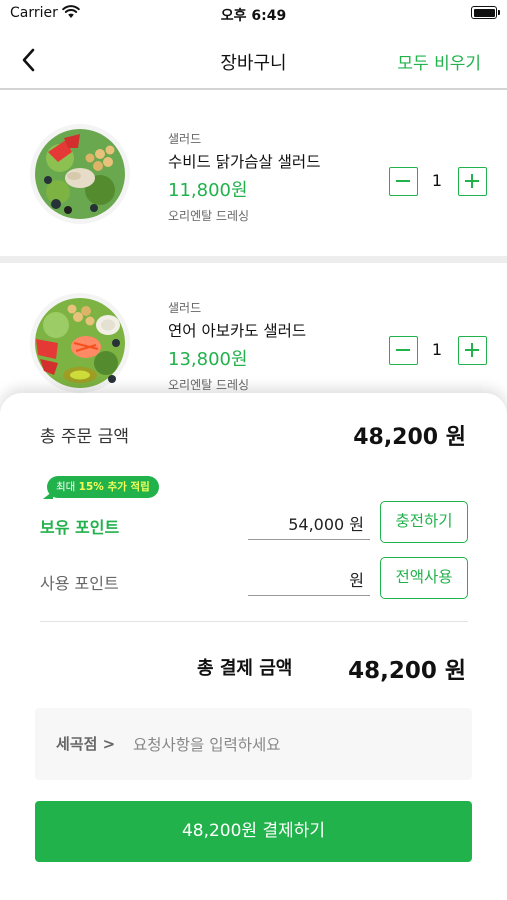 The width and height of the screenshot is (507, 900). I want to click on owned-points-value: 54,000 원, so click(326, 524).